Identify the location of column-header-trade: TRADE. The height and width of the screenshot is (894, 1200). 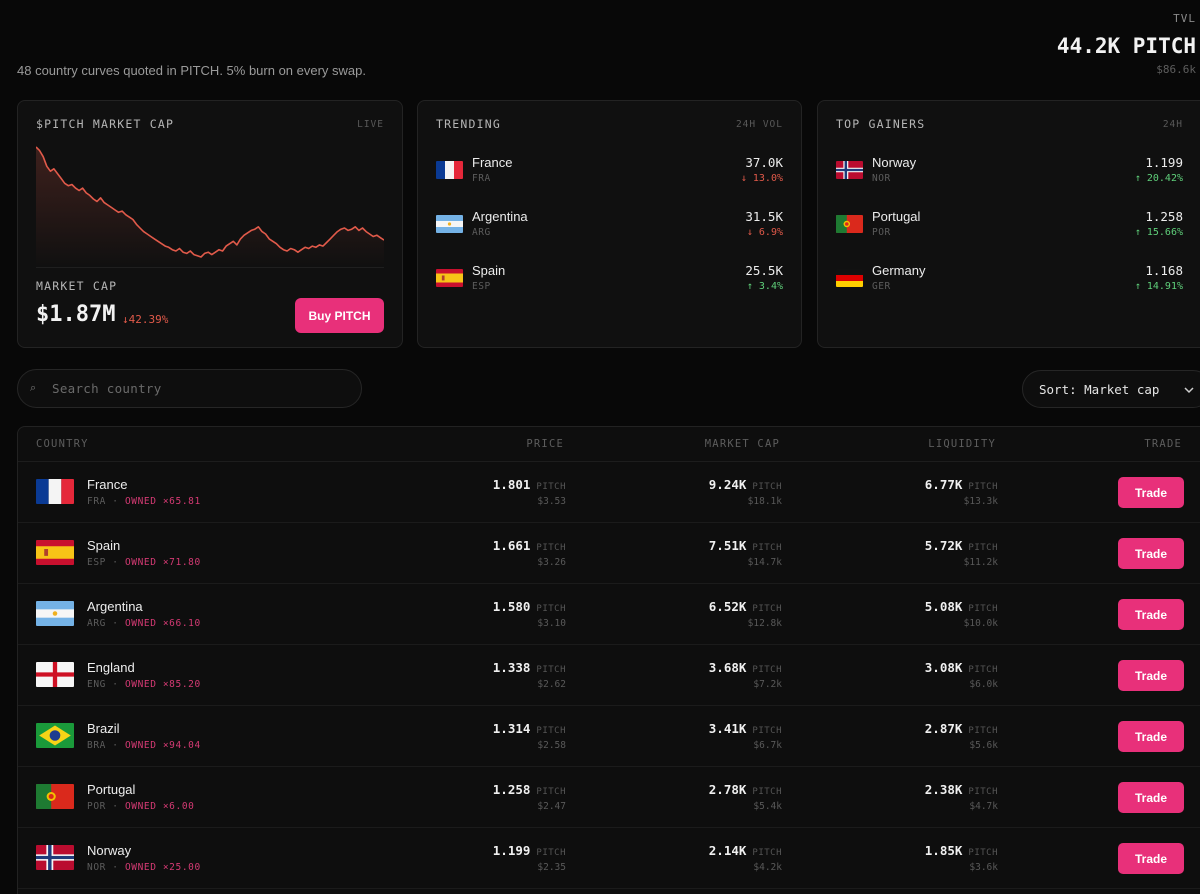
(1163, 444).